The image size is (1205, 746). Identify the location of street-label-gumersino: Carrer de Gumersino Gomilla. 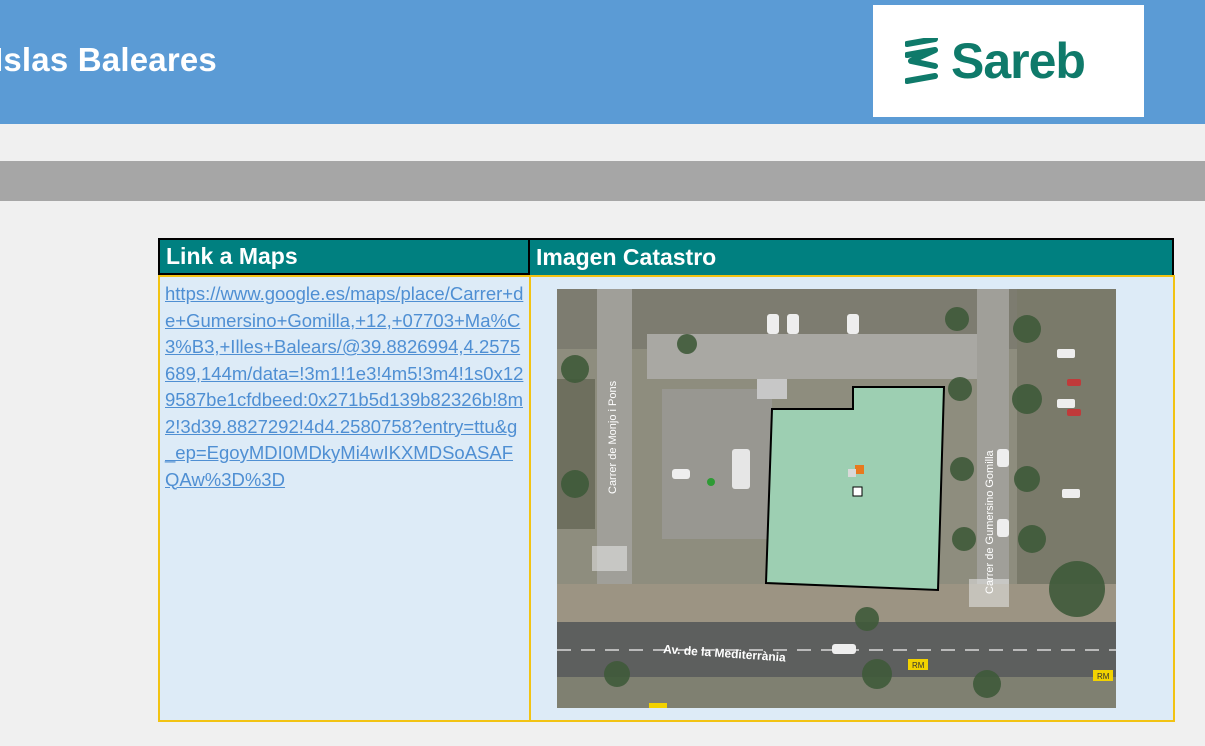
(990, 521).